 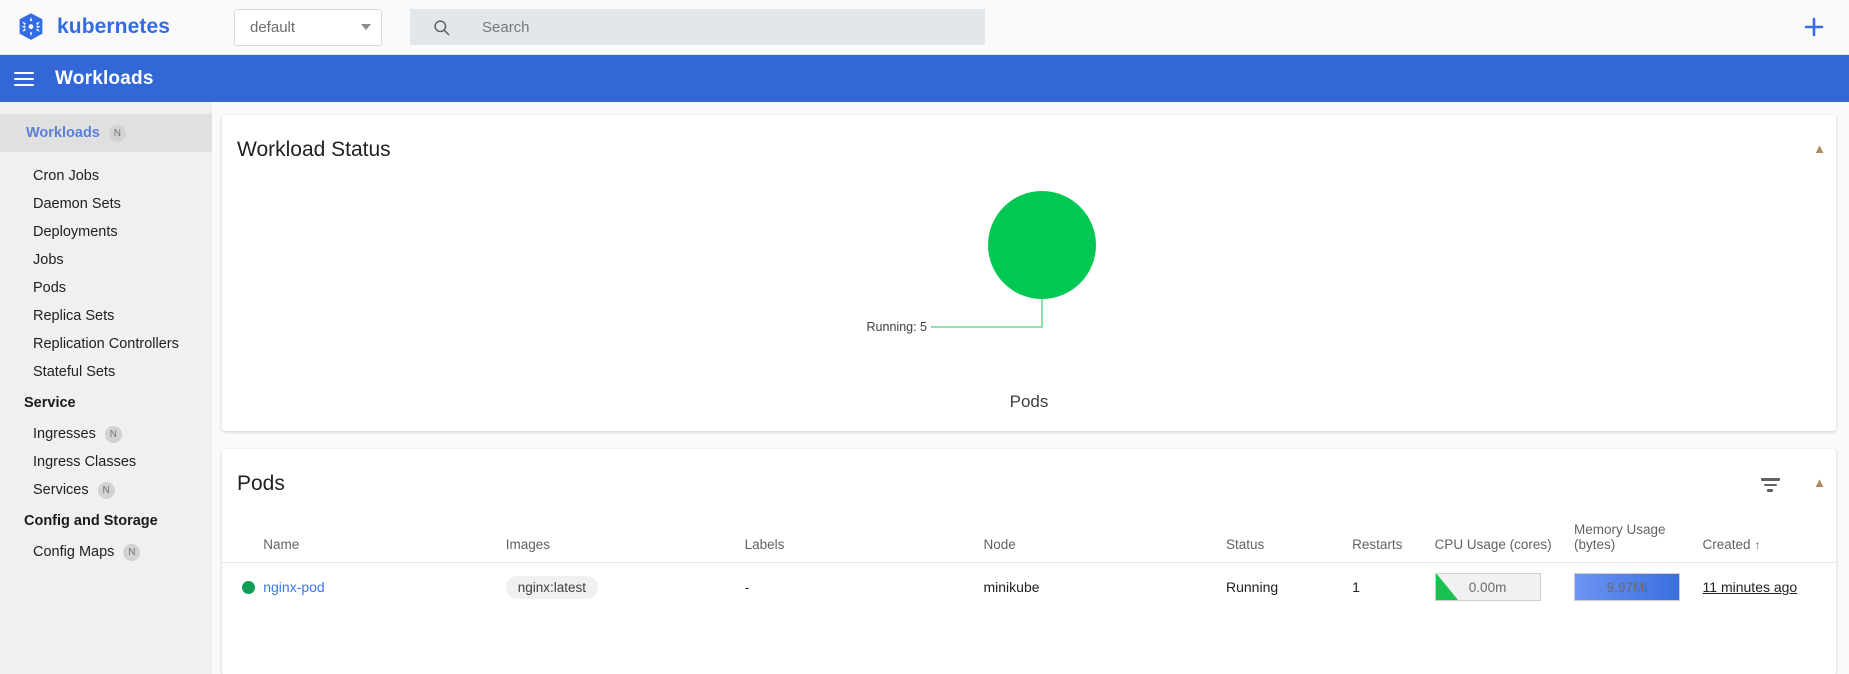 I want to click on pod-cpu-cell: 0.00m, so click(x=1504, y=587).